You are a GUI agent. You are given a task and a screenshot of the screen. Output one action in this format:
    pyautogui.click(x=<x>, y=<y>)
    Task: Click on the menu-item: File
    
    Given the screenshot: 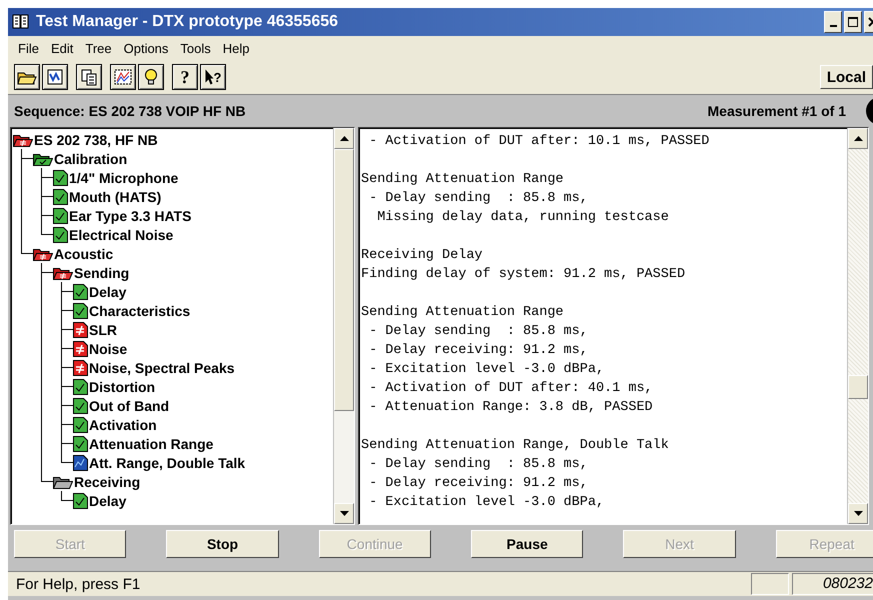 What is the action you would take?
    pyautogui.click(x=28, y=48)
    